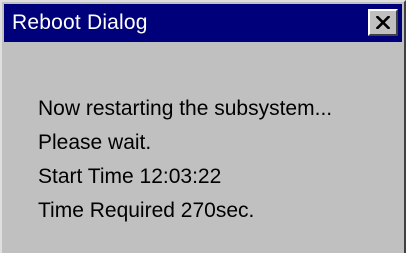 The height and width of the screenshot is (253, 412). What do you see at coordinates (80, 22) in the screenshot?
I see `dialog-title: Reboot Dialog` at bounding box center [80, 22].